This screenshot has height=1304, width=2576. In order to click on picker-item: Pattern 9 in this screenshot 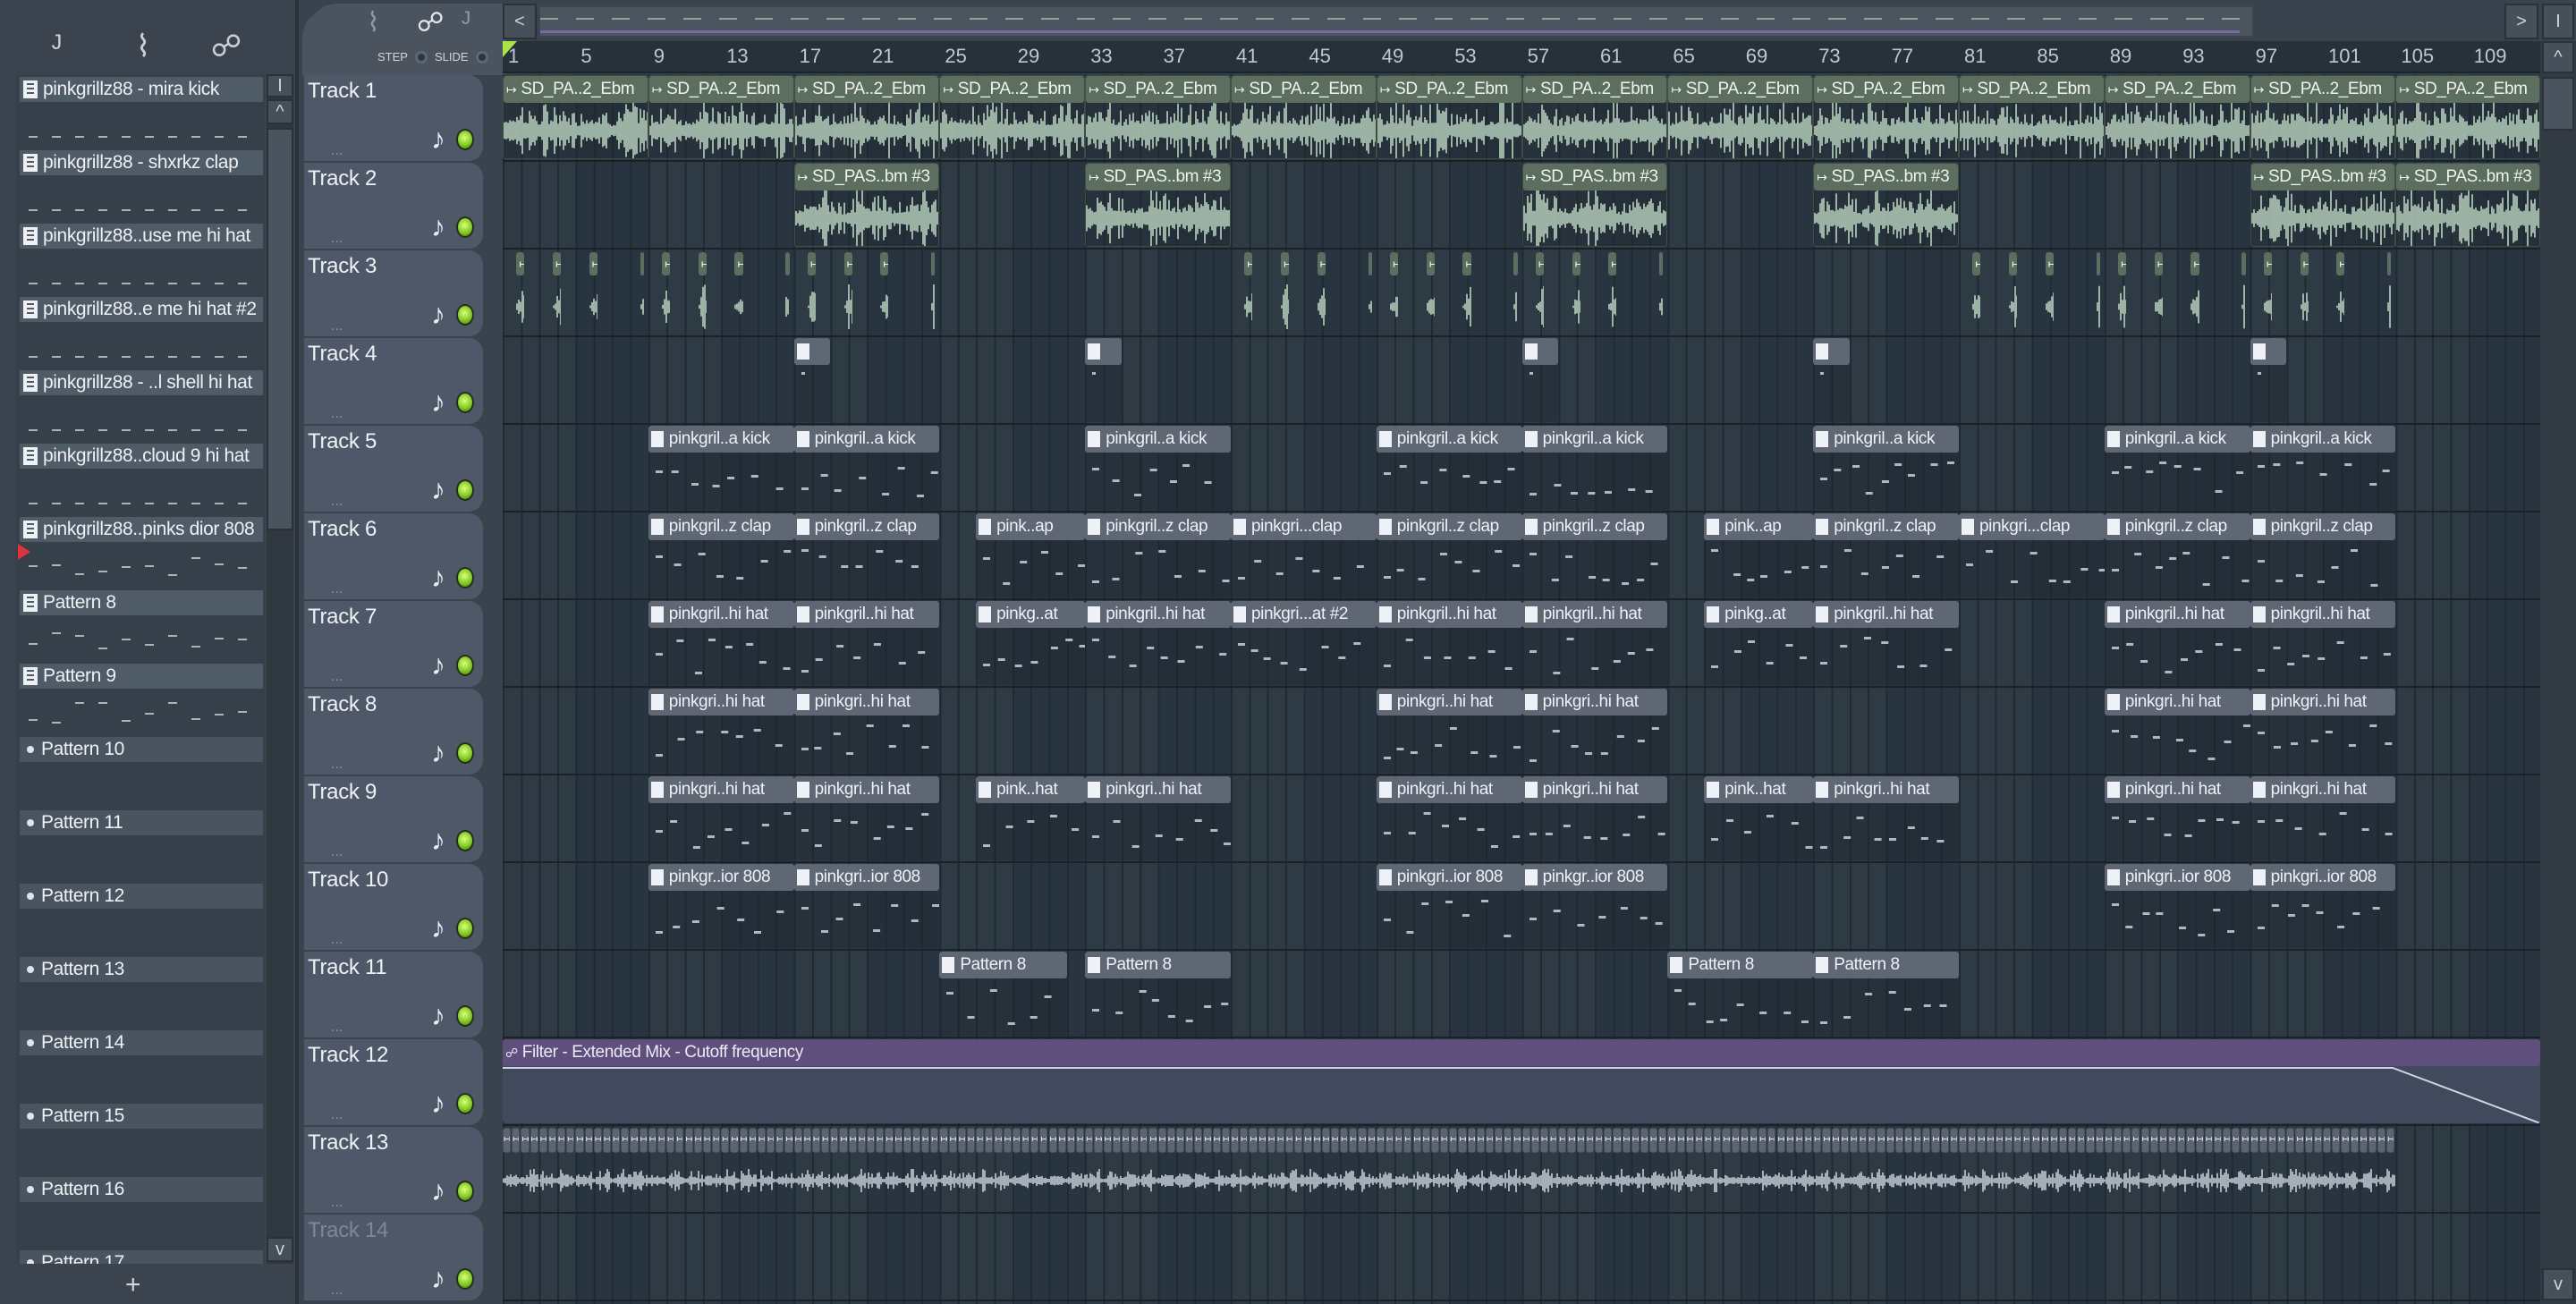, I will do `click(141, 701)`.